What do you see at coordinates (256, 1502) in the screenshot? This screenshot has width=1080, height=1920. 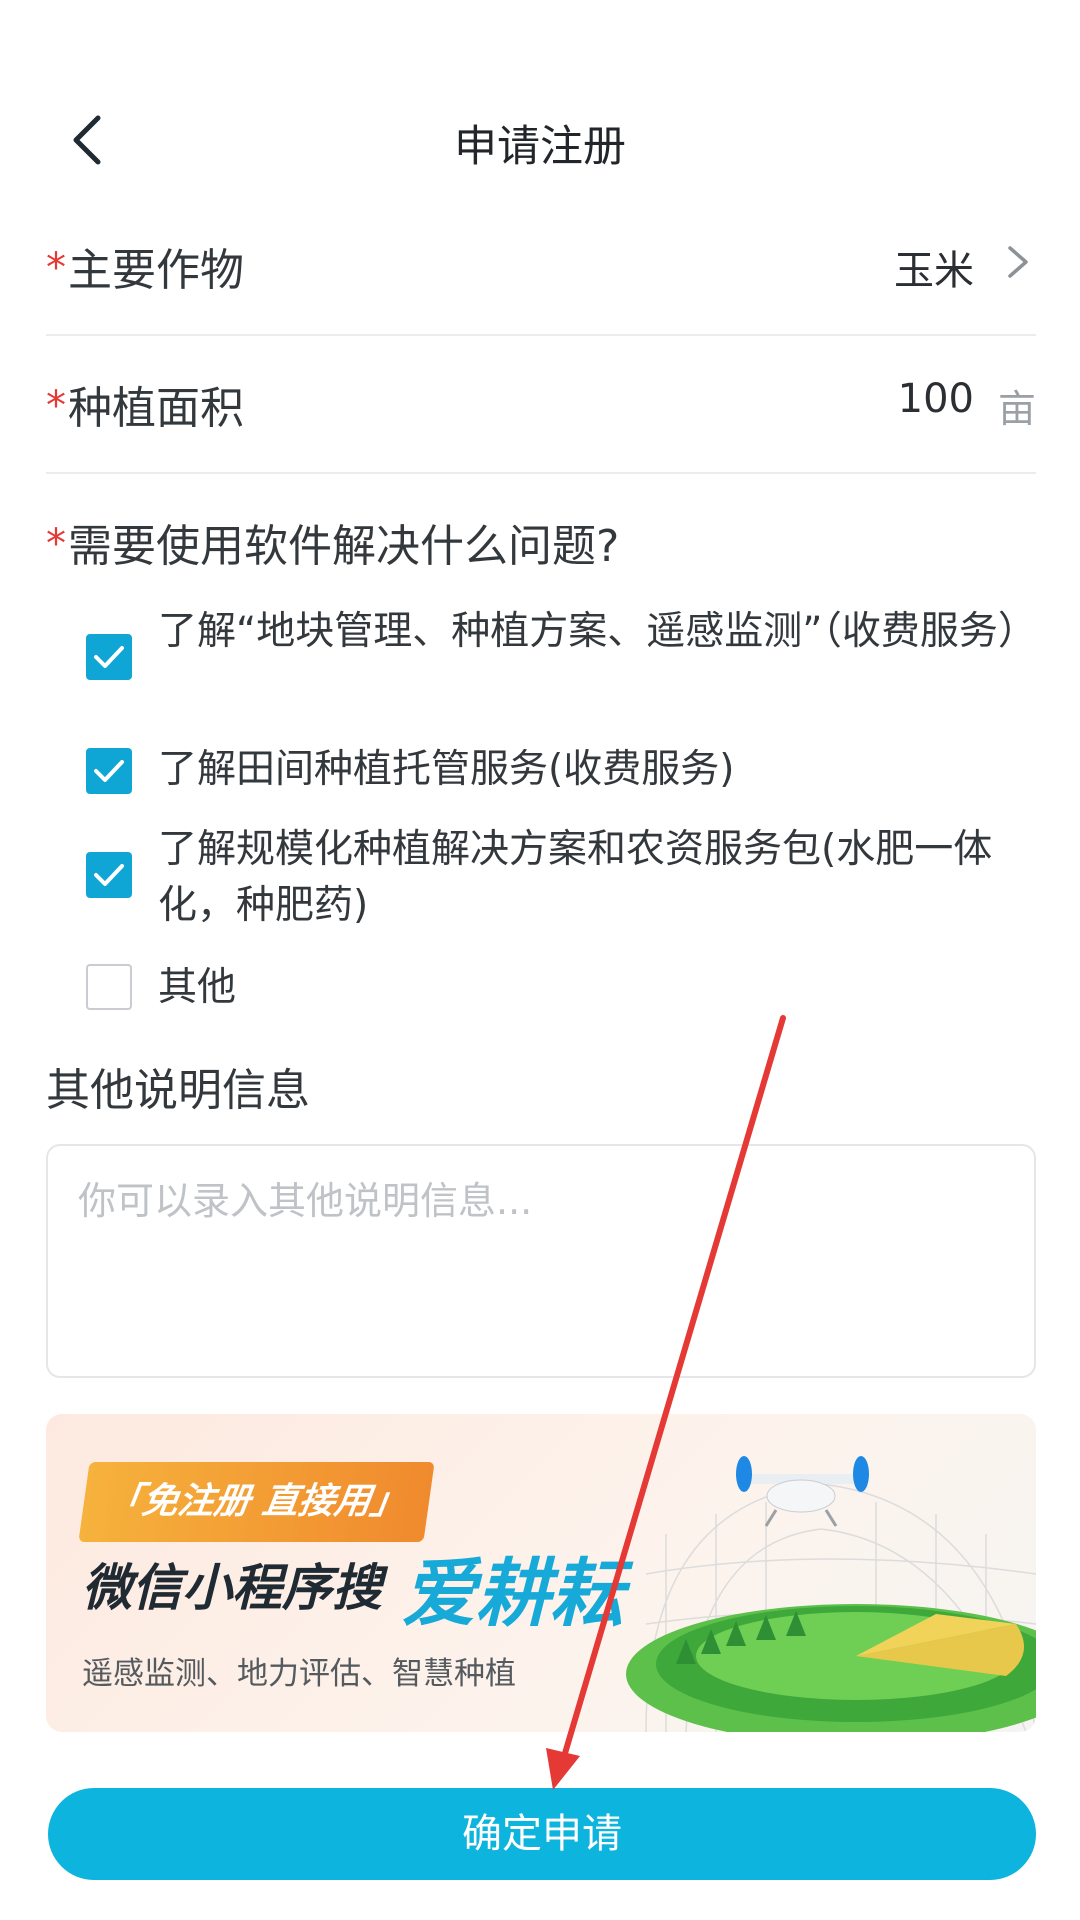 I see `banner-badge: 「免注册 直接用」` at bounding box center [256, 1502].